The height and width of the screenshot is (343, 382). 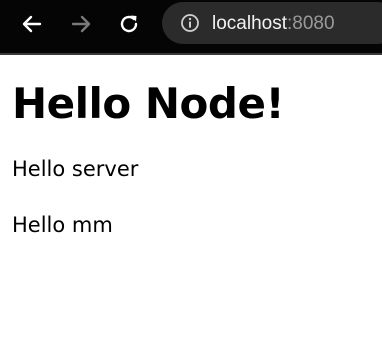 I want to click on page-heading: Hello Node!, so click(x=148, y=103).